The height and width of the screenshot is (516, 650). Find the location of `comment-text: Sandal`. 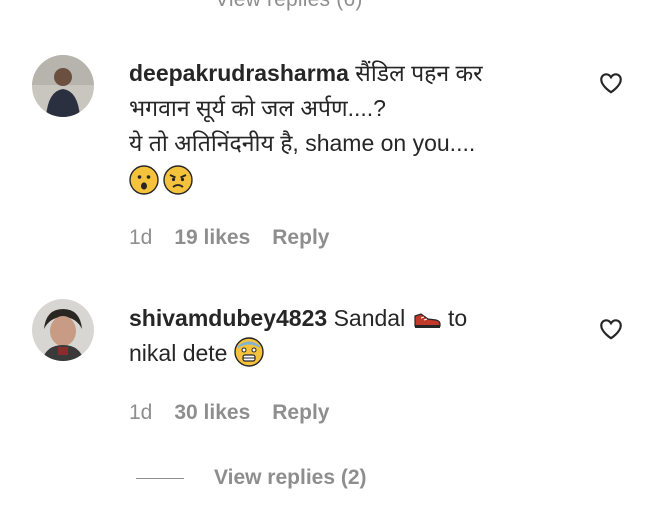

comment-text: Sandal is located at coordinates (369, 318).